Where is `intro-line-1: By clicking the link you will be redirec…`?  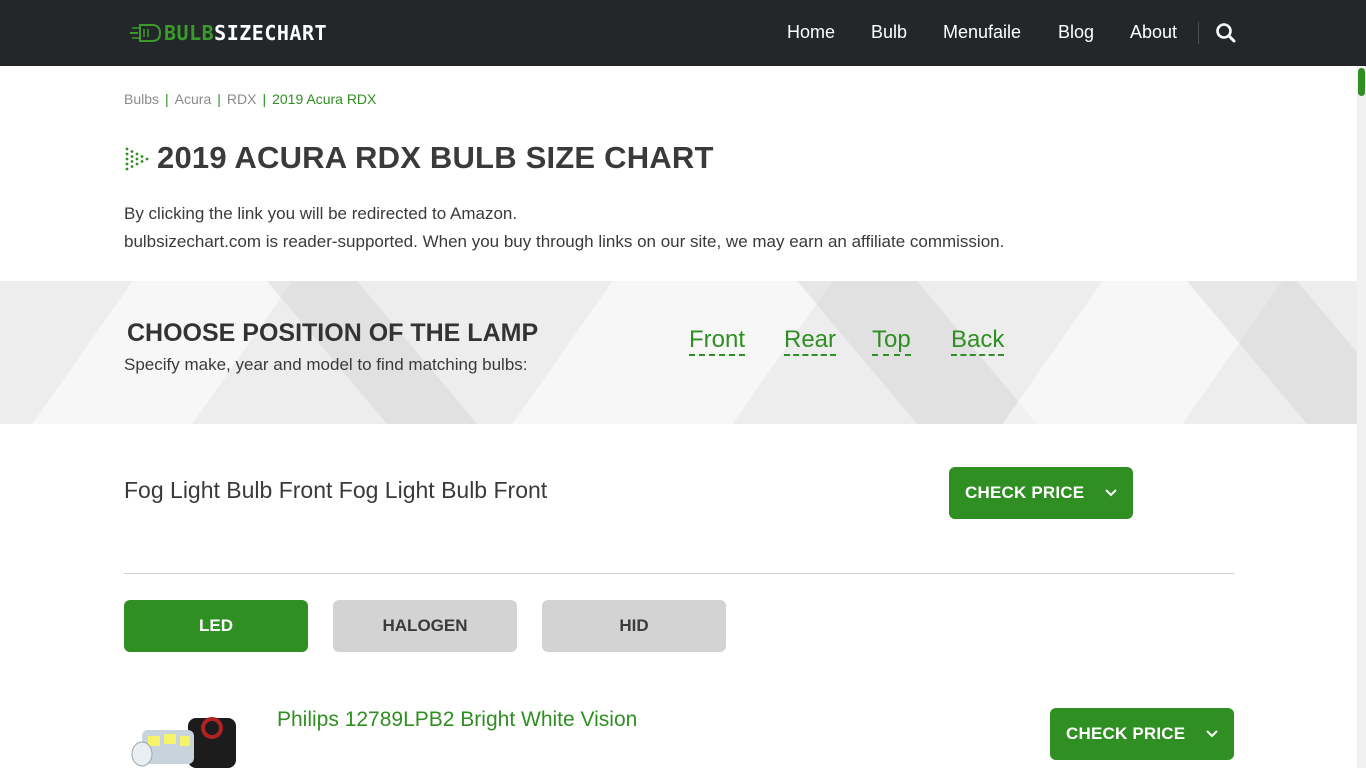
intro-line-1: By clicking the link you will be redirec… is located at coordinates (321, 213).